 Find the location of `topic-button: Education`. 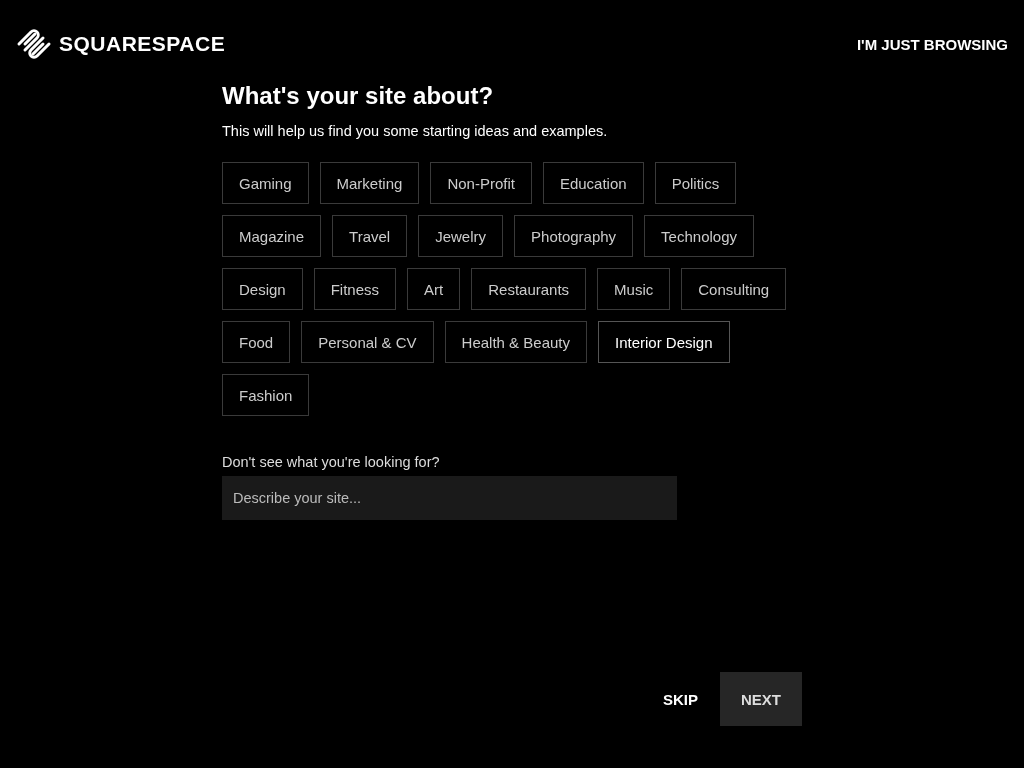

topic-button: Education is located at coordinates (593, 183).